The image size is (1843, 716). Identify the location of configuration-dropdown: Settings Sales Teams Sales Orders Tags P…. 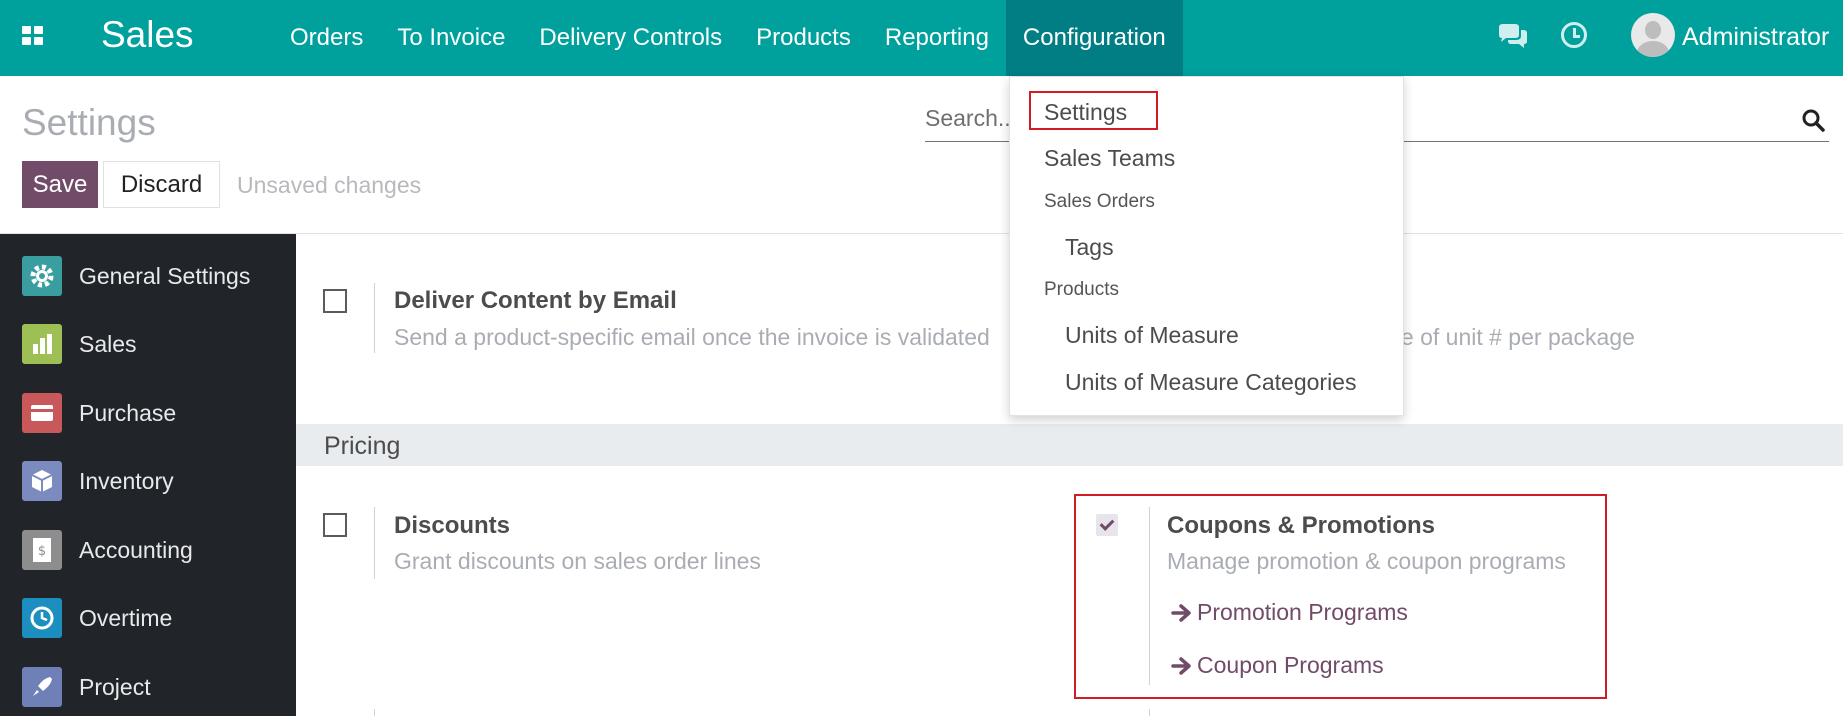
(1206, 246).